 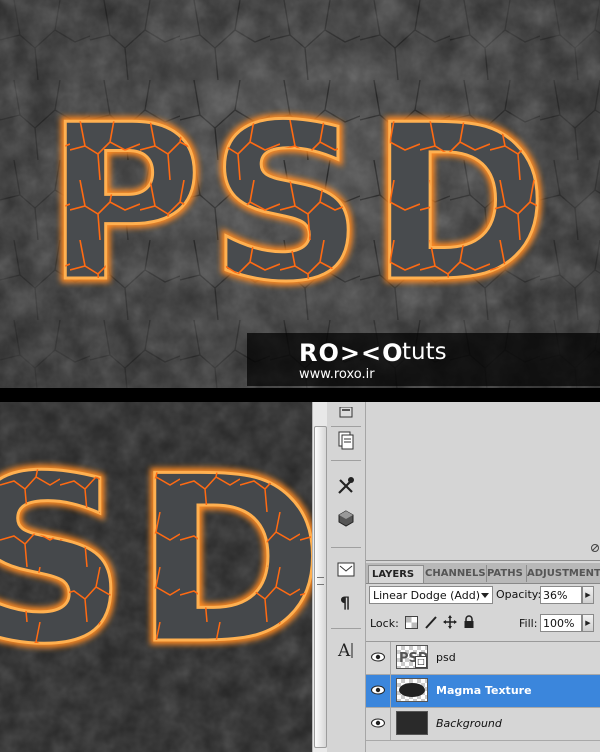 I want to click on opacity-input: 36%, so click(x=561, y=595).